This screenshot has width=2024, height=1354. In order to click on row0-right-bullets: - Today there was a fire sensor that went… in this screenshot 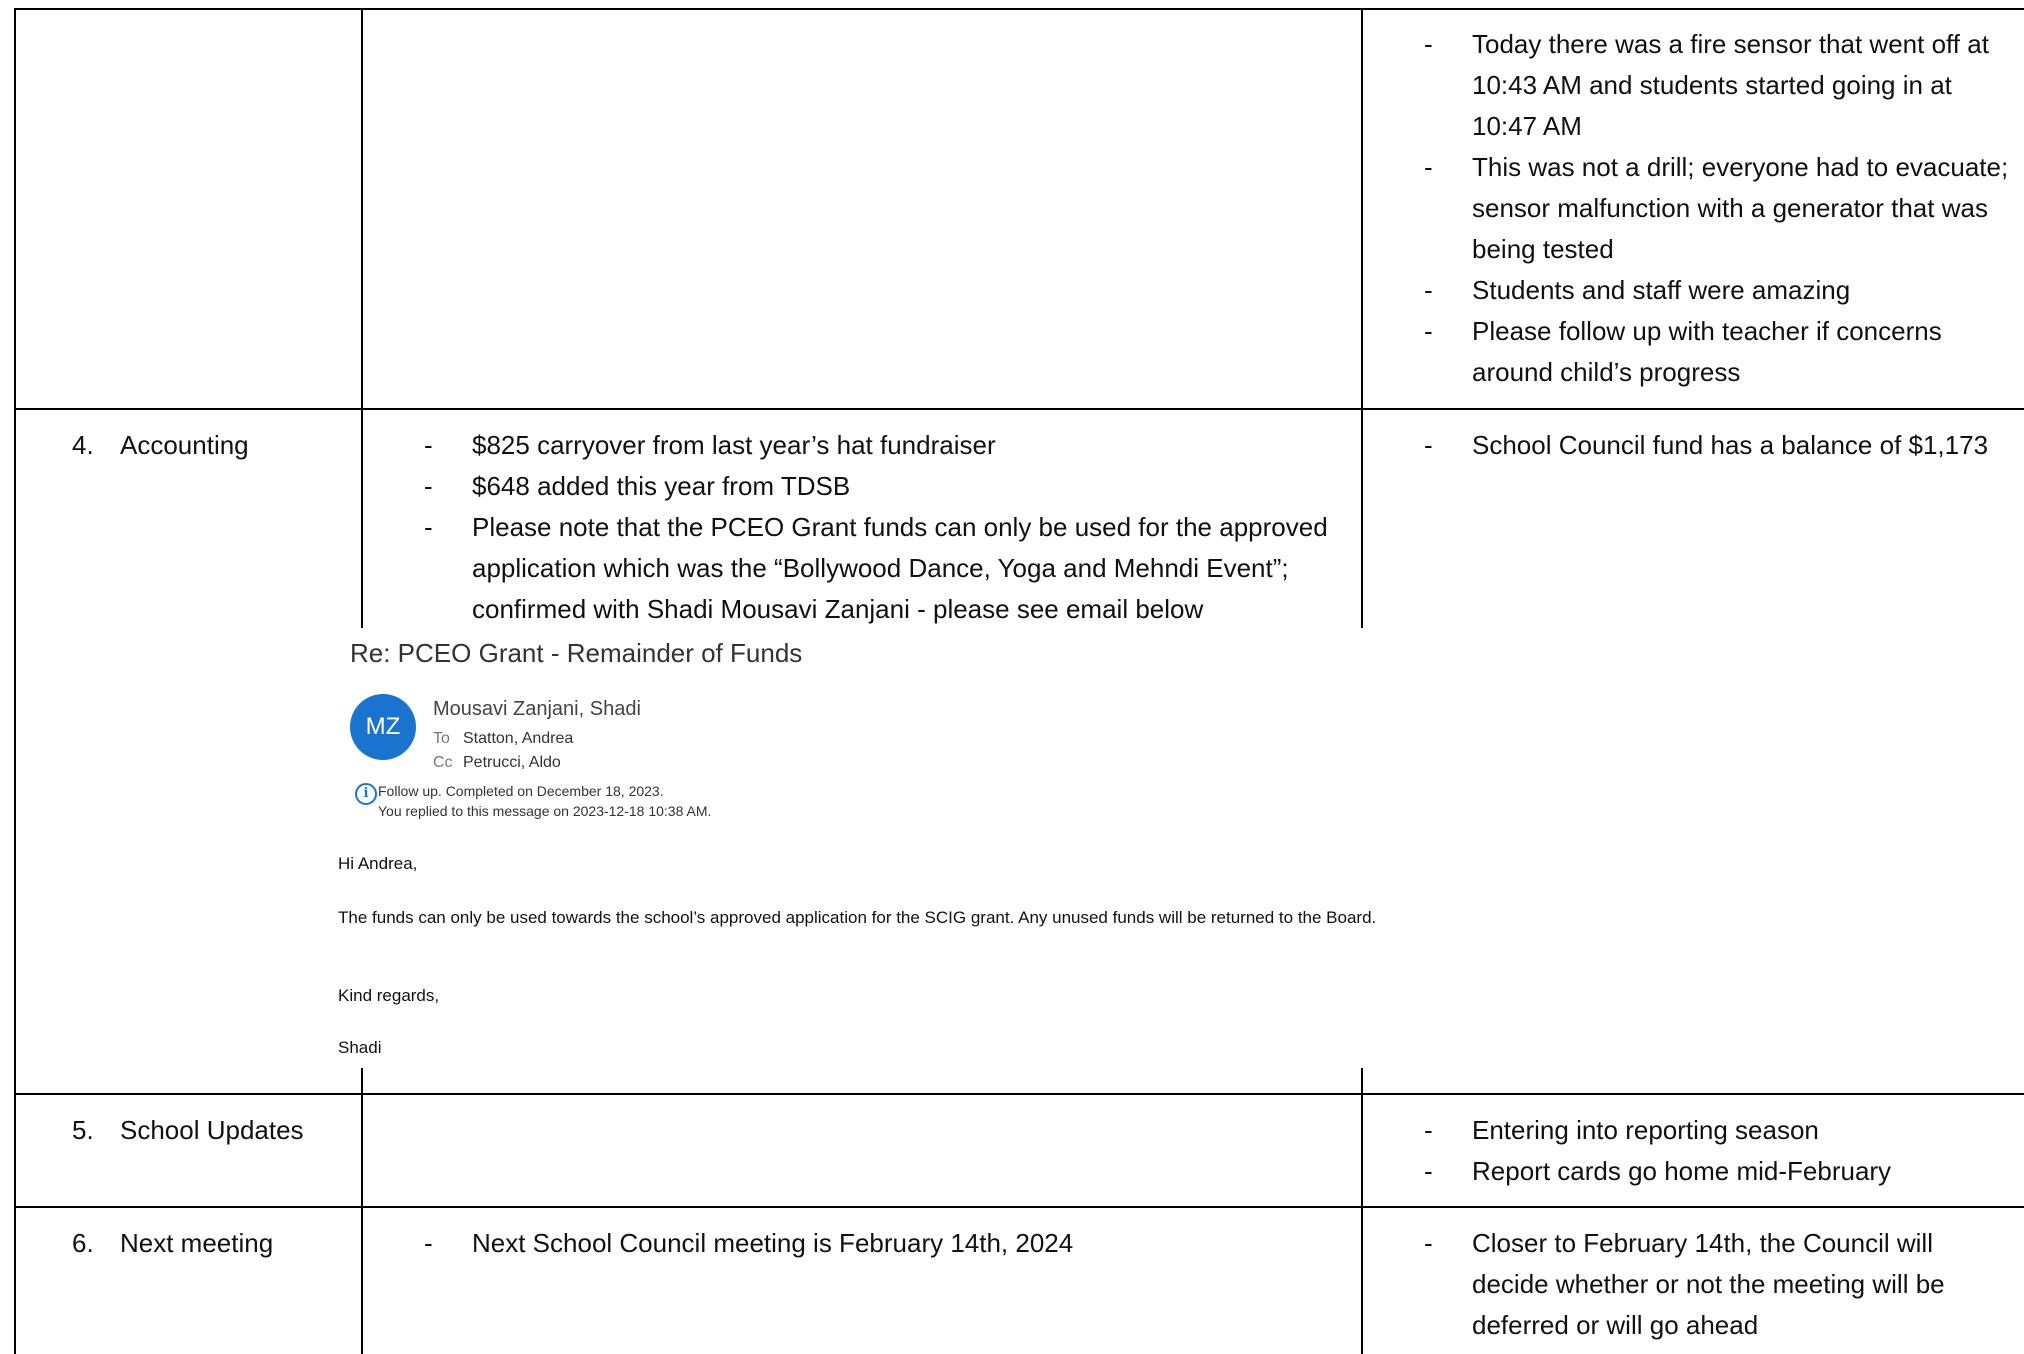, I will do `click(1723, 208)`.